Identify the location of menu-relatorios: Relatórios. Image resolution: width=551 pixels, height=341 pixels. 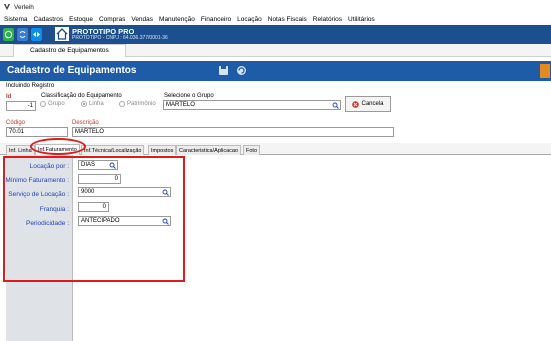
(327, 19).